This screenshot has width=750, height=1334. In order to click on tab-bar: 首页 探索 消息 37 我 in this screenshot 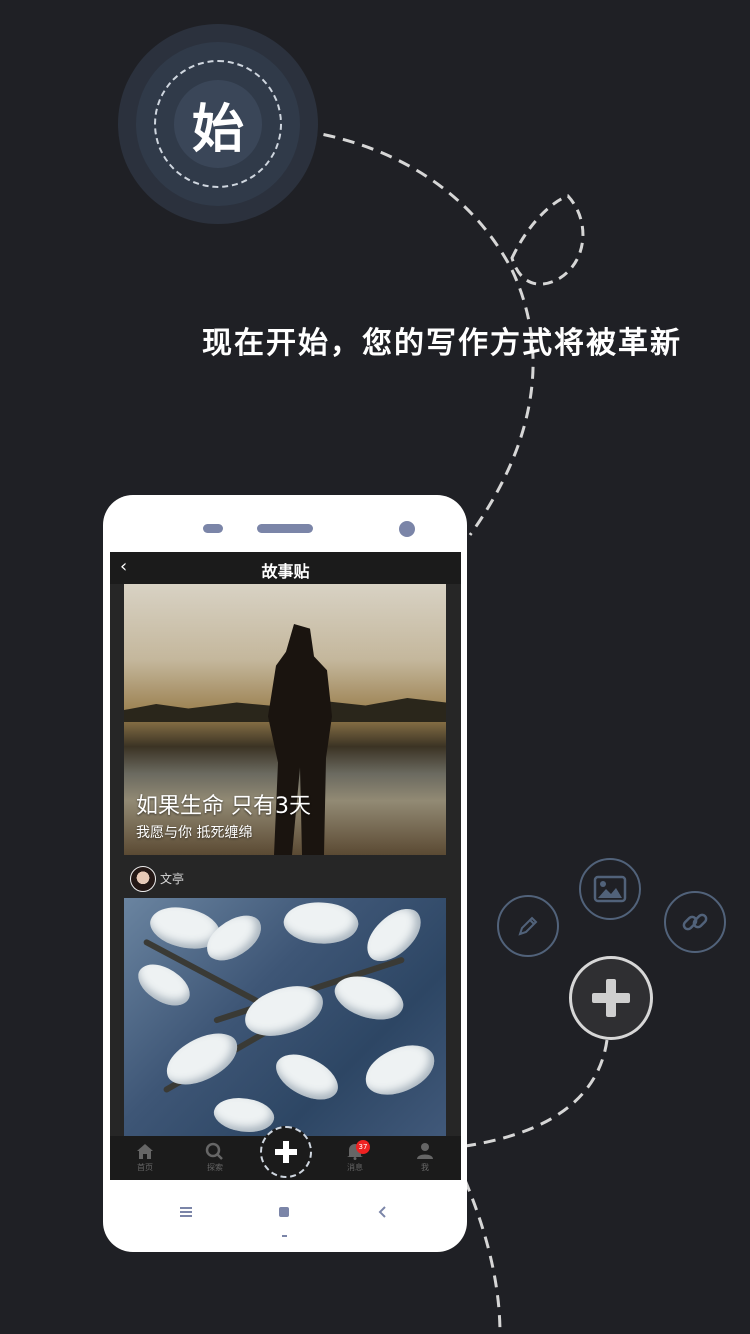, I will do `click(285, 1153)`.